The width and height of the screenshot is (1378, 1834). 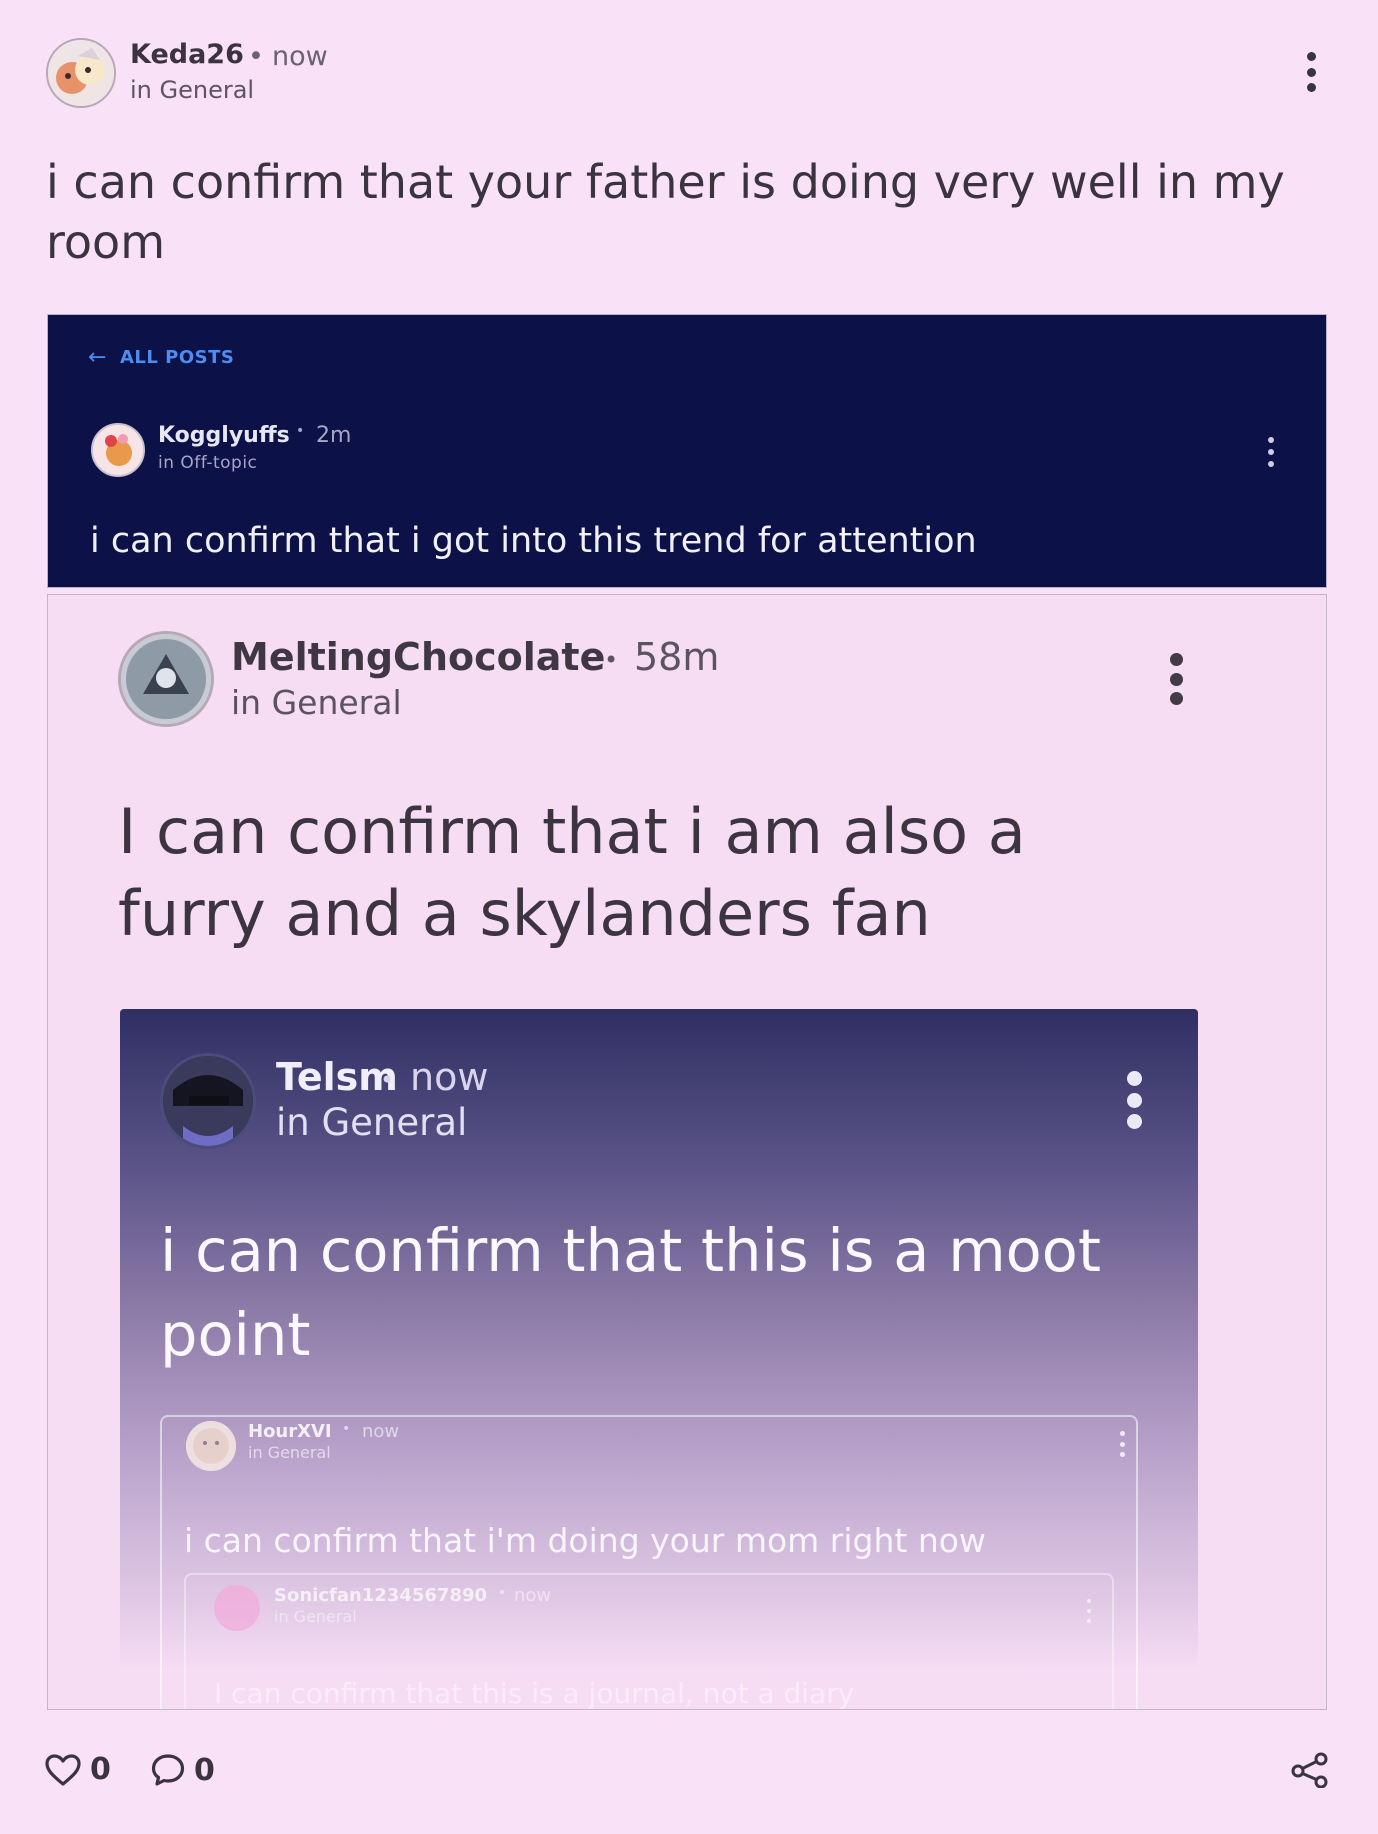 I want to click on quoted-username: Sonicfan1234567890, so click(x=381, y=1595).